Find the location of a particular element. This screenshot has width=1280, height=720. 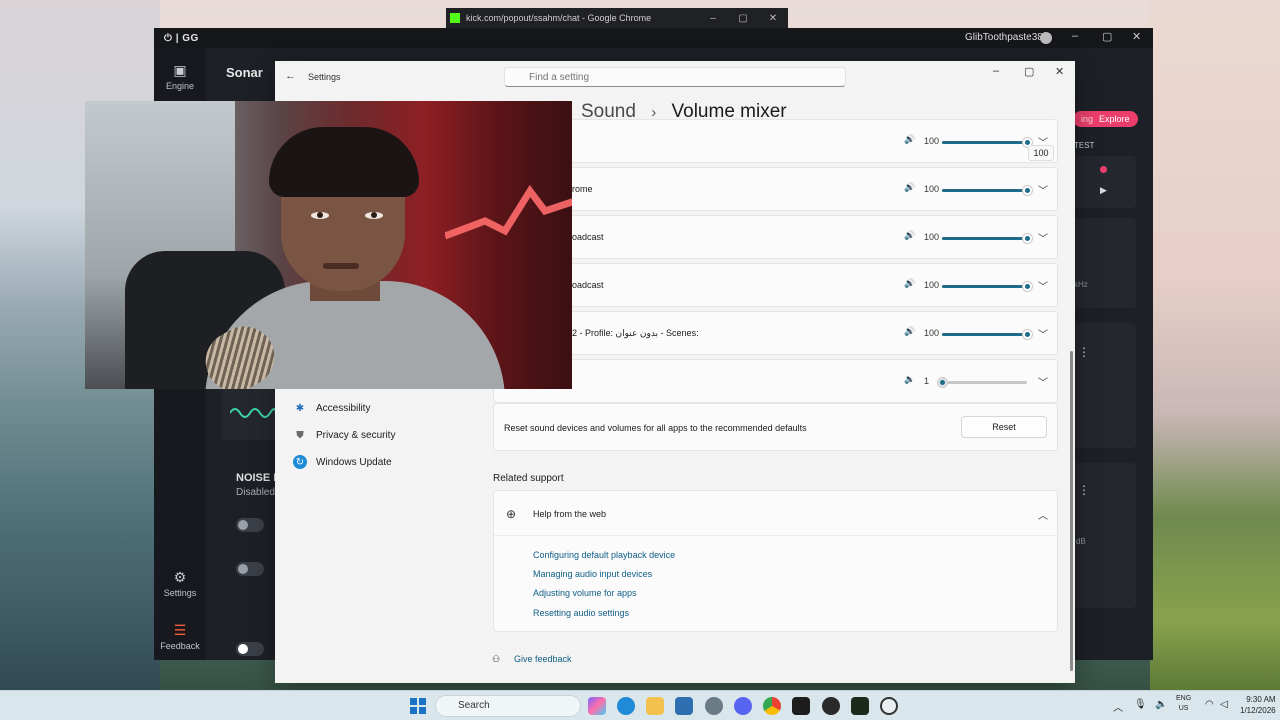

play-icon: ▶ is located at coordinates (1103, 190).